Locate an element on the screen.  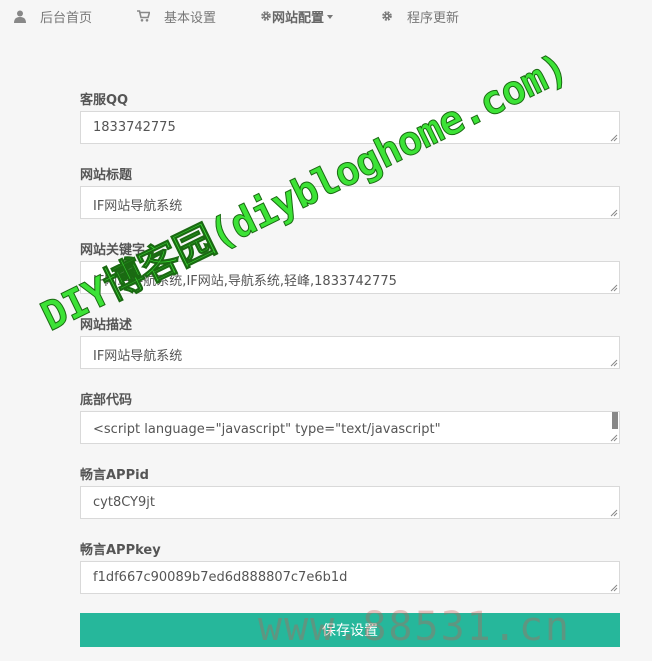
site-keywords-field: IF网站导航系统,IF网站,导航系统,轻峰,1833742775 is located at coordinates (350, 277).